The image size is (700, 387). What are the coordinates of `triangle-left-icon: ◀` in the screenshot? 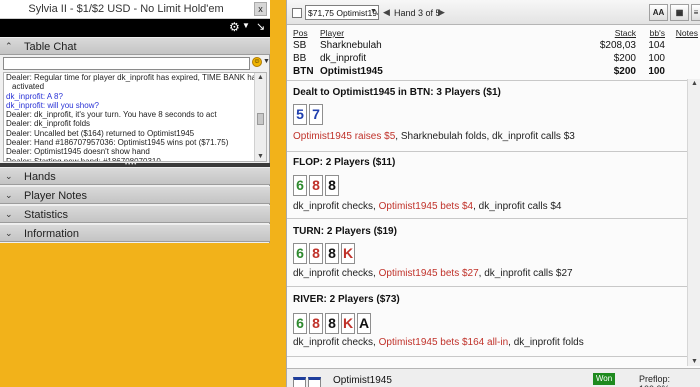 It's located at (386, 12).